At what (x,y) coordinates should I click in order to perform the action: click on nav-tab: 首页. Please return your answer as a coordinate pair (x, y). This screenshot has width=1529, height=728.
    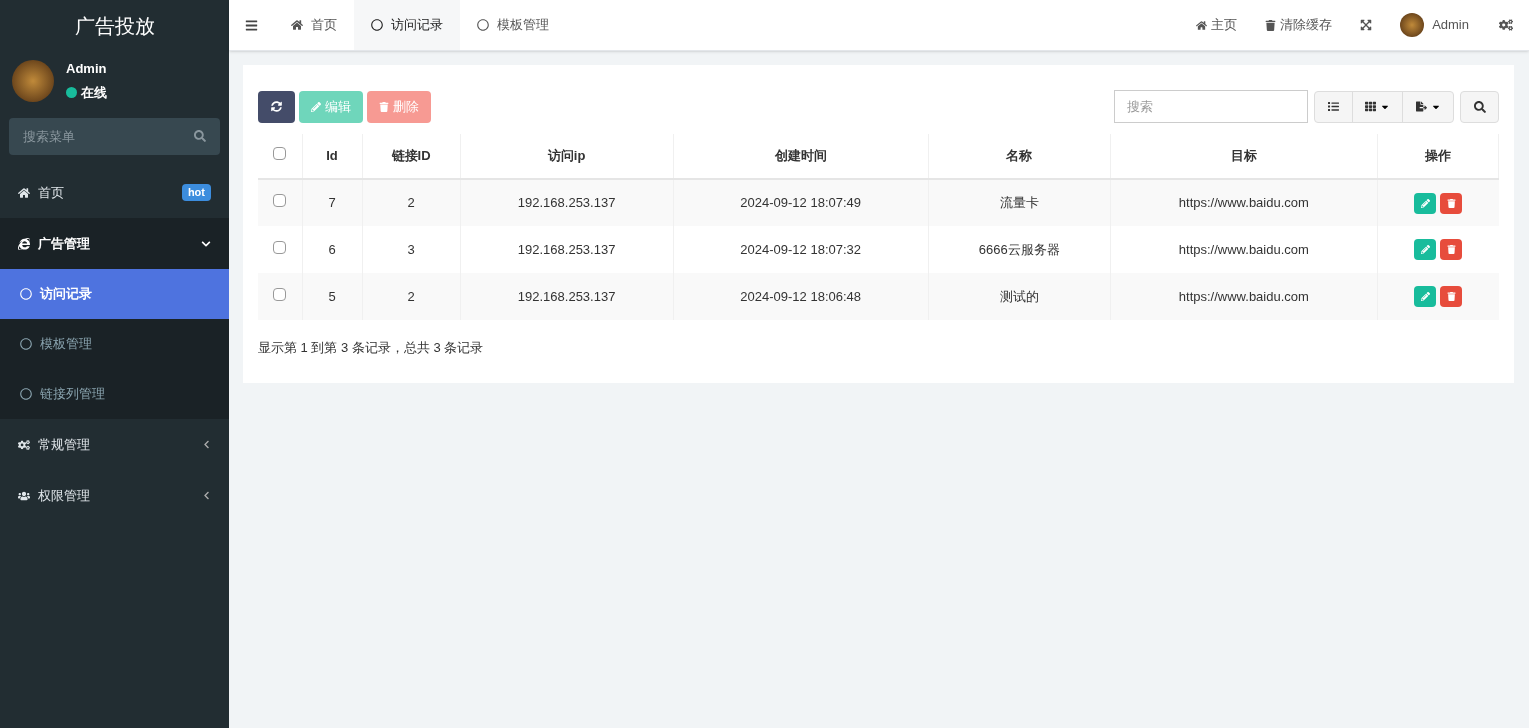
    Looking at the image, I should click on (314, 25).